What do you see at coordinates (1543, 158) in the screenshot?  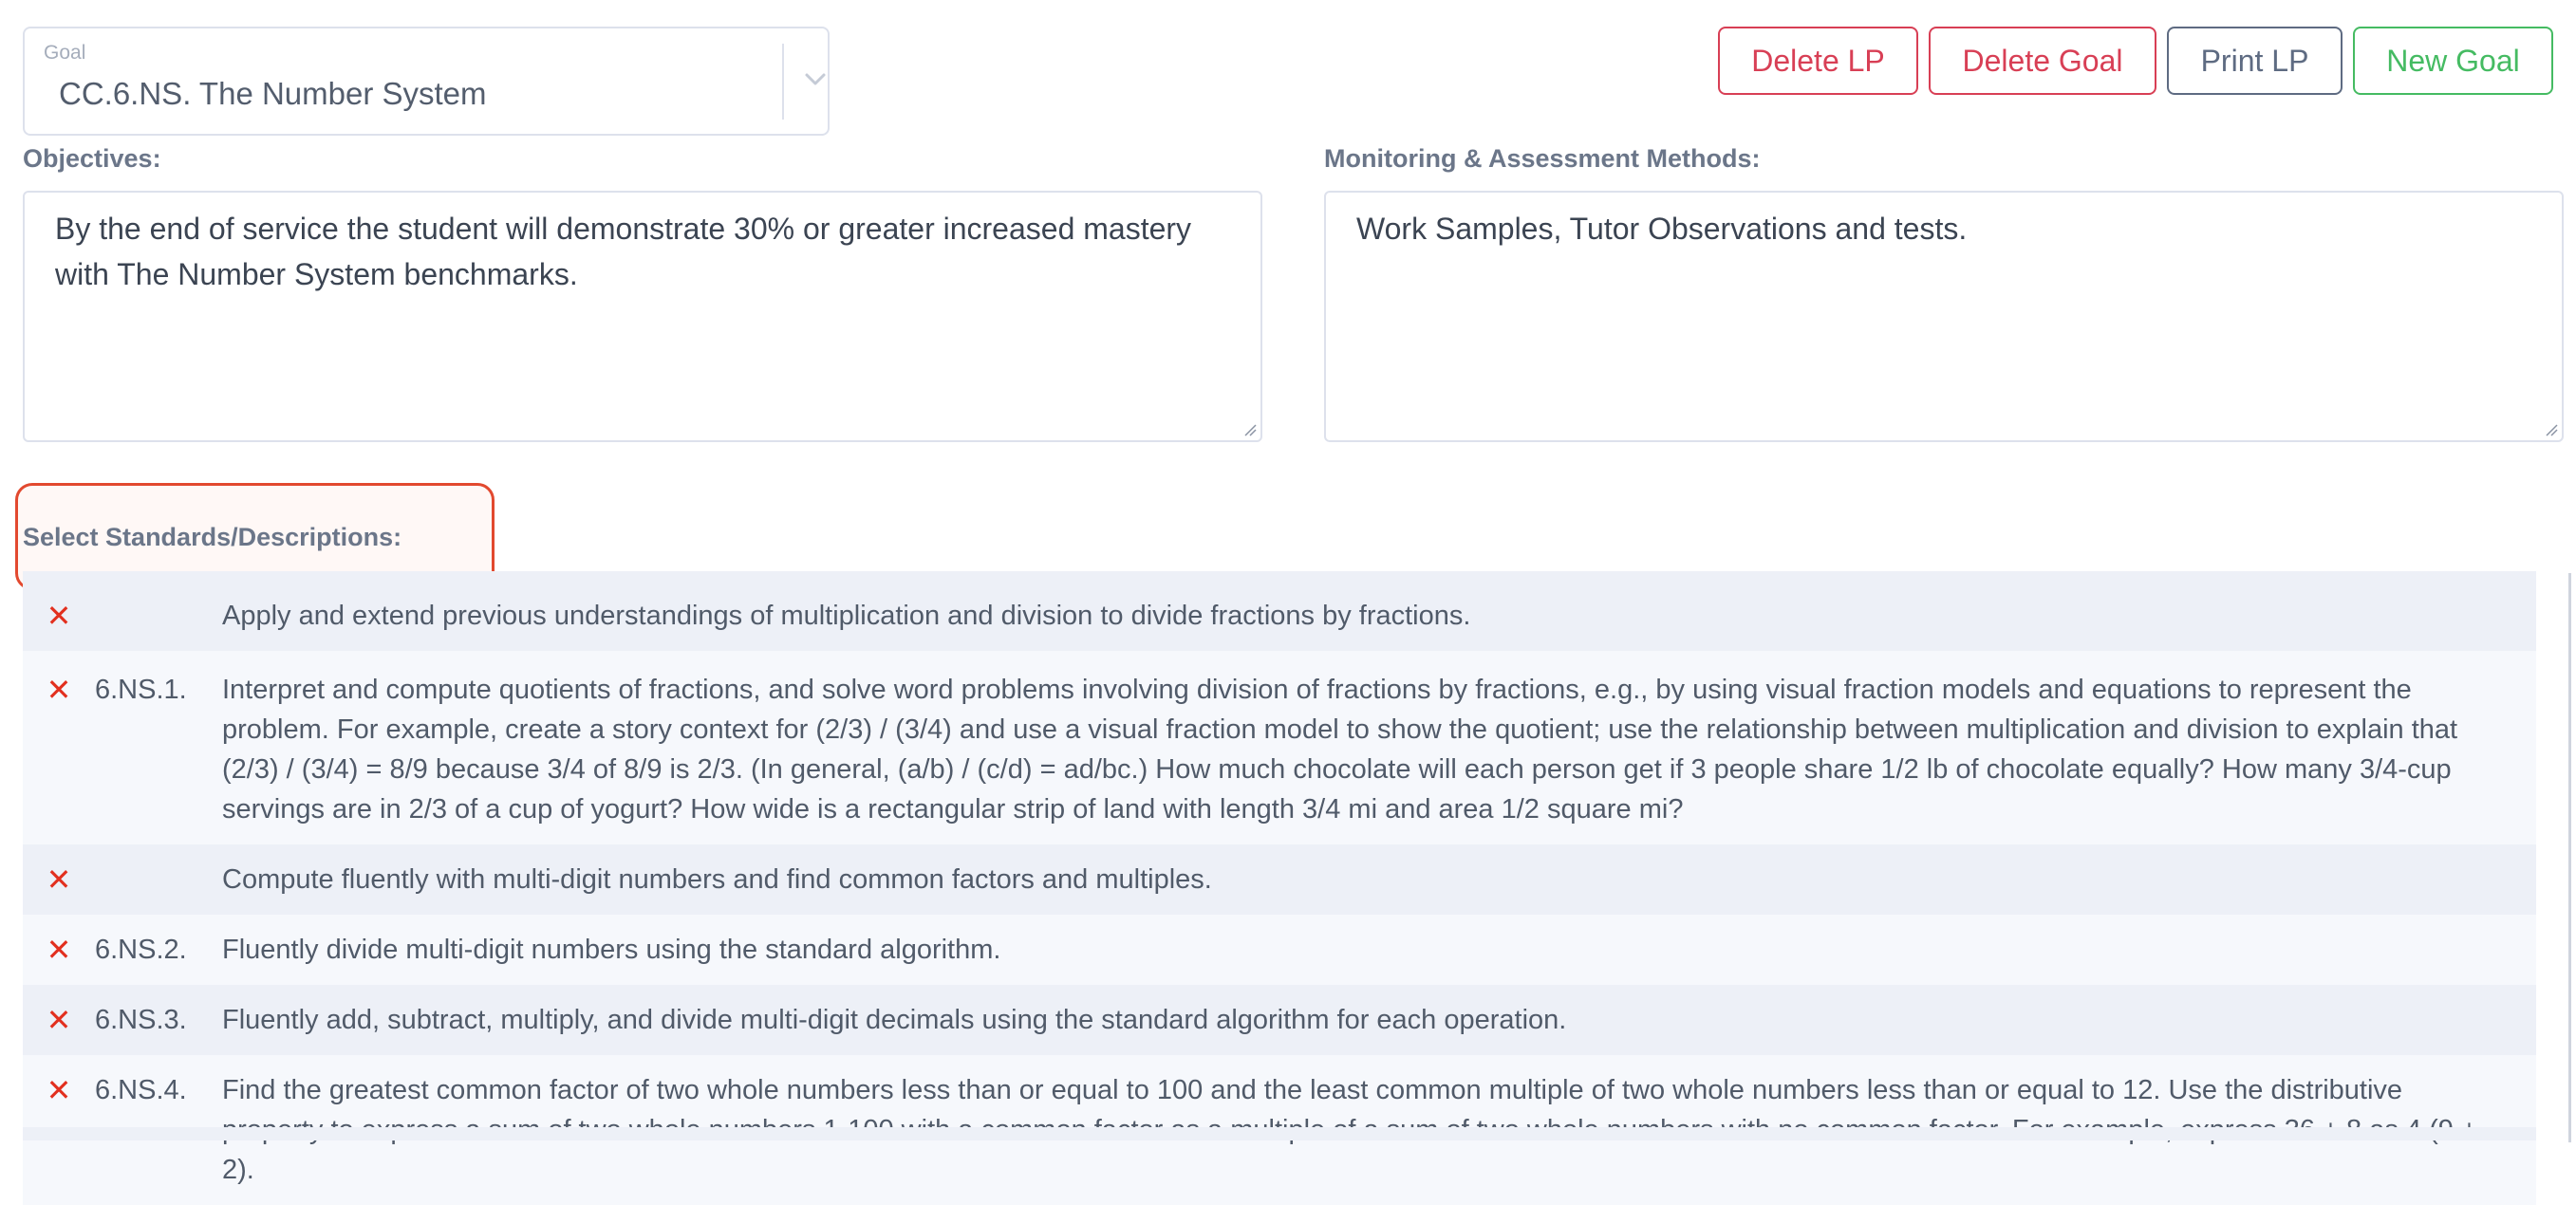 I see `monitoring-label: Monitoring & Assessment Methods:` at bounding box center [1543, 158].